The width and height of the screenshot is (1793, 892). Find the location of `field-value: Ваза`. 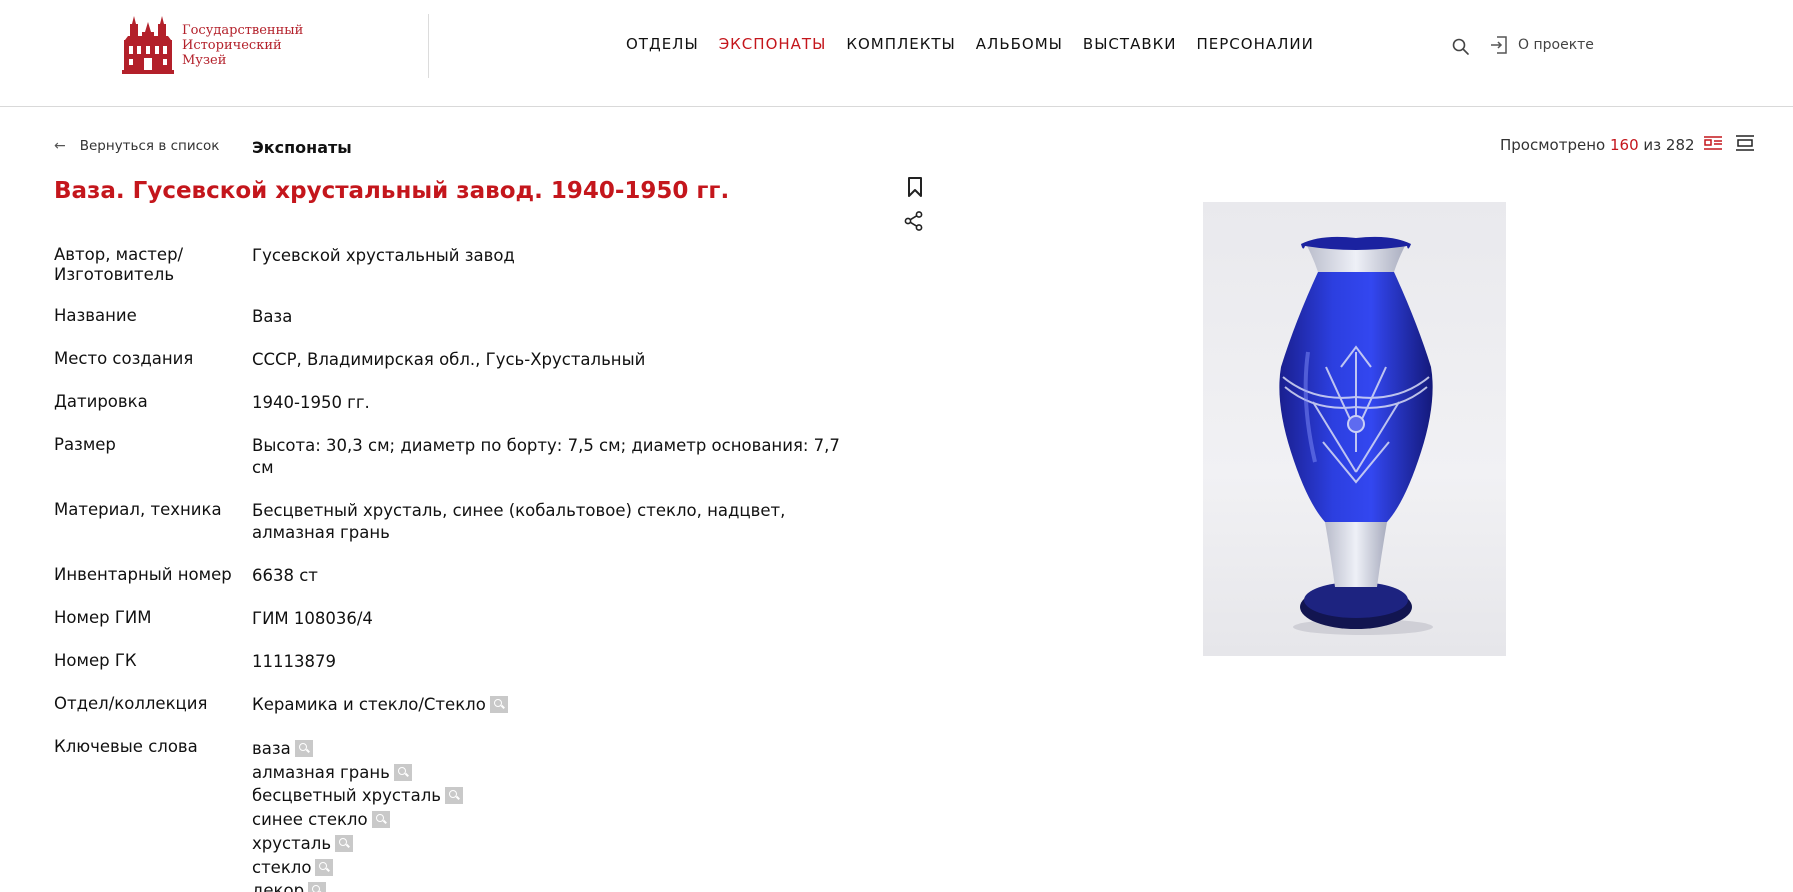

field-value: Ваза is located at coordinates (272, 316).